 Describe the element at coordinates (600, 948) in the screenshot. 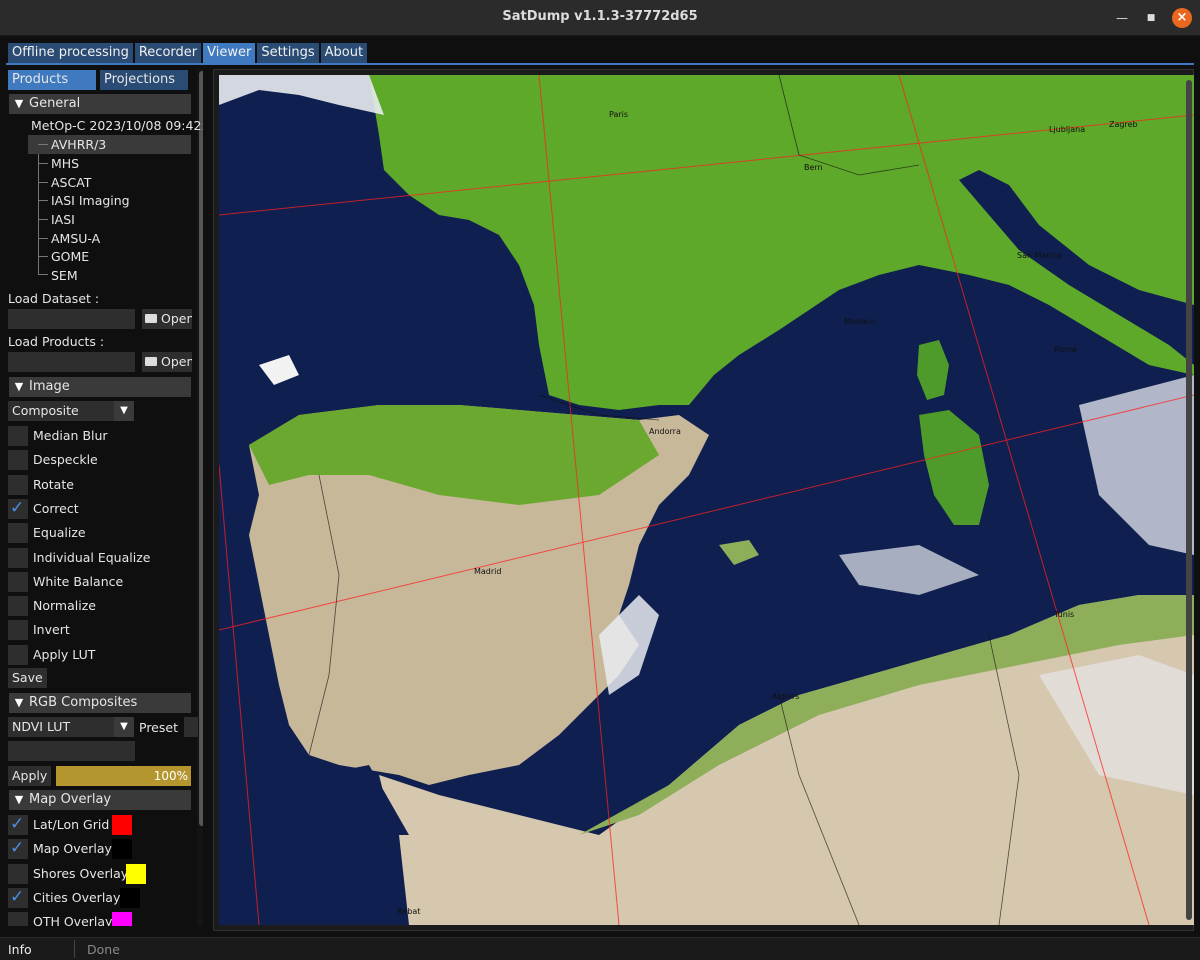

I see `status-bar: Info Done` at that location.